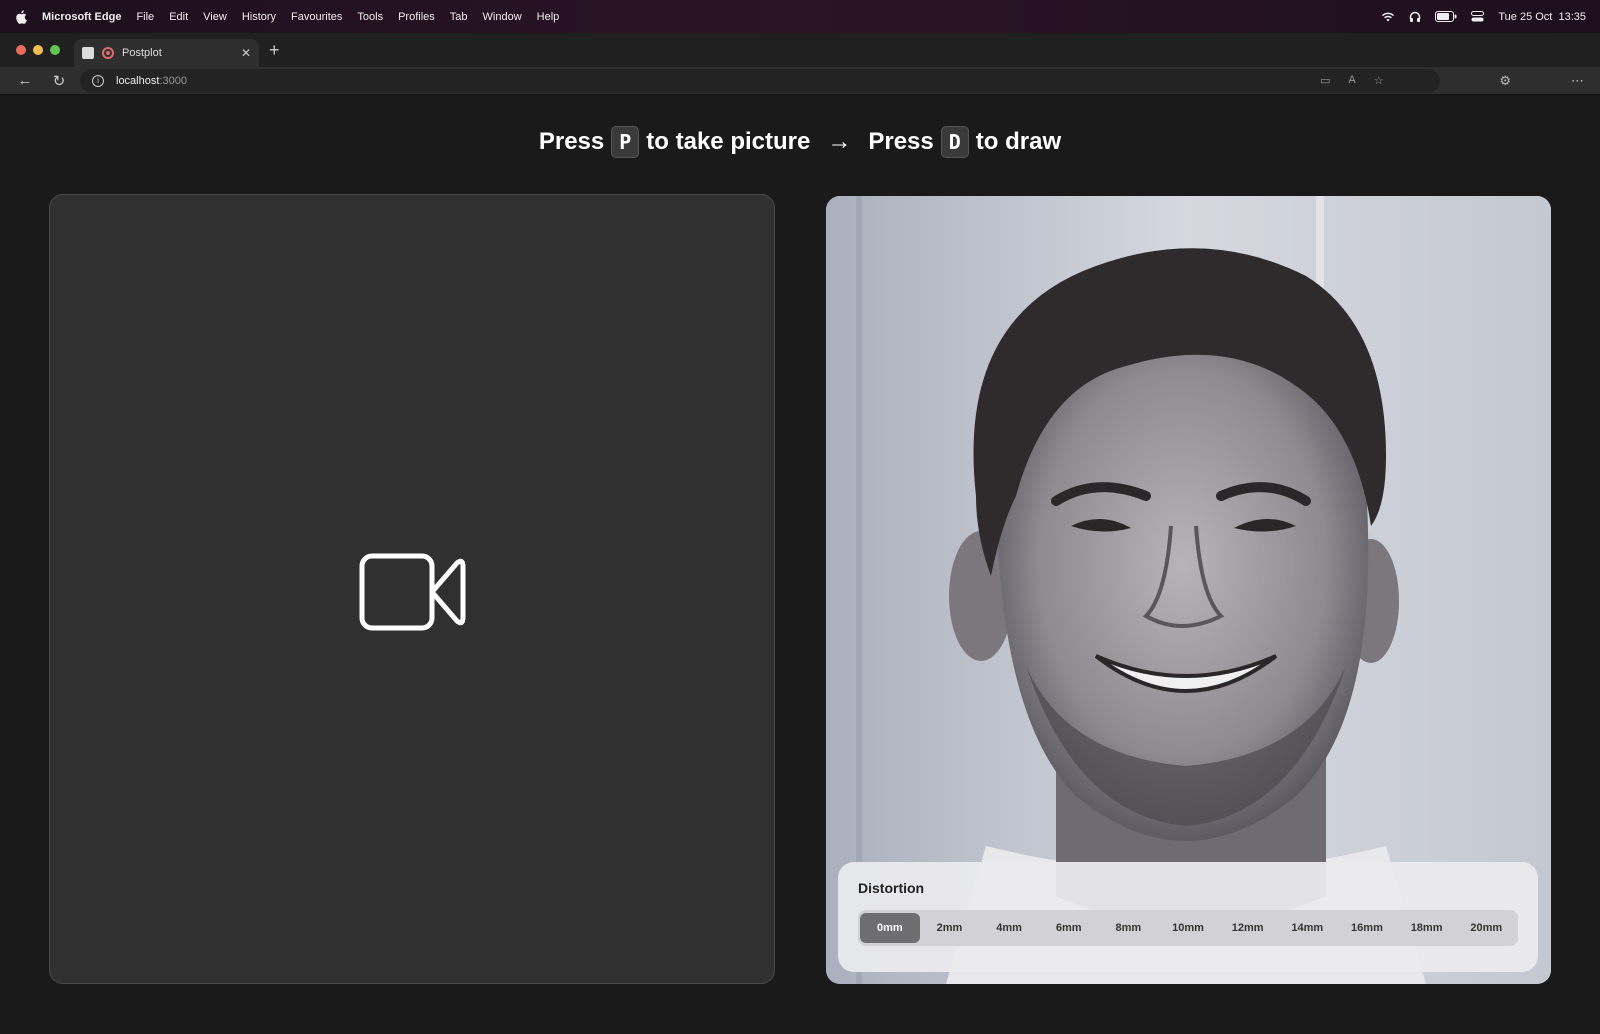 The width and height of the screenshot is (1600, 1034). What do you see at coordinates (1379, 80) in the screenshot?
I see `add-favourite-icon: ☆` at bounding box center [1379, 80].